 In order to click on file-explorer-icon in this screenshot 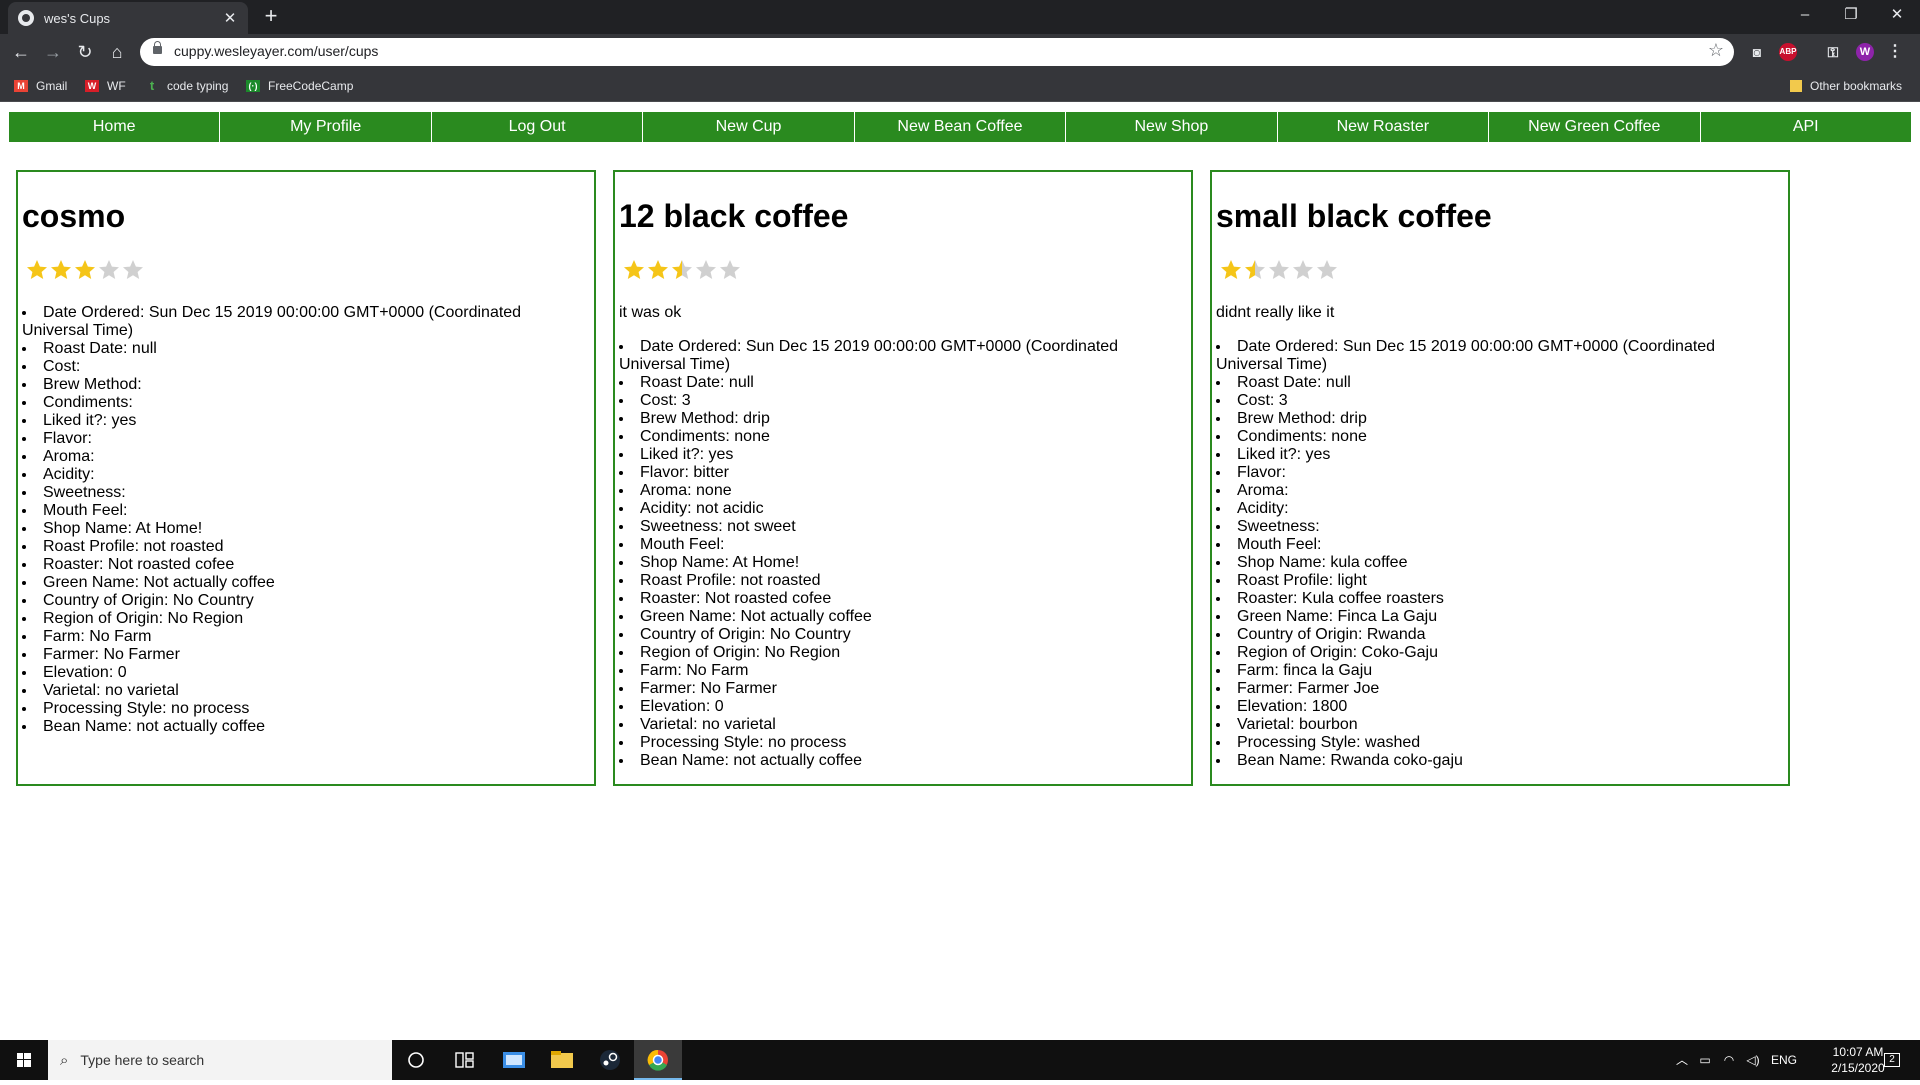, I will do `click(562, 1060)`.